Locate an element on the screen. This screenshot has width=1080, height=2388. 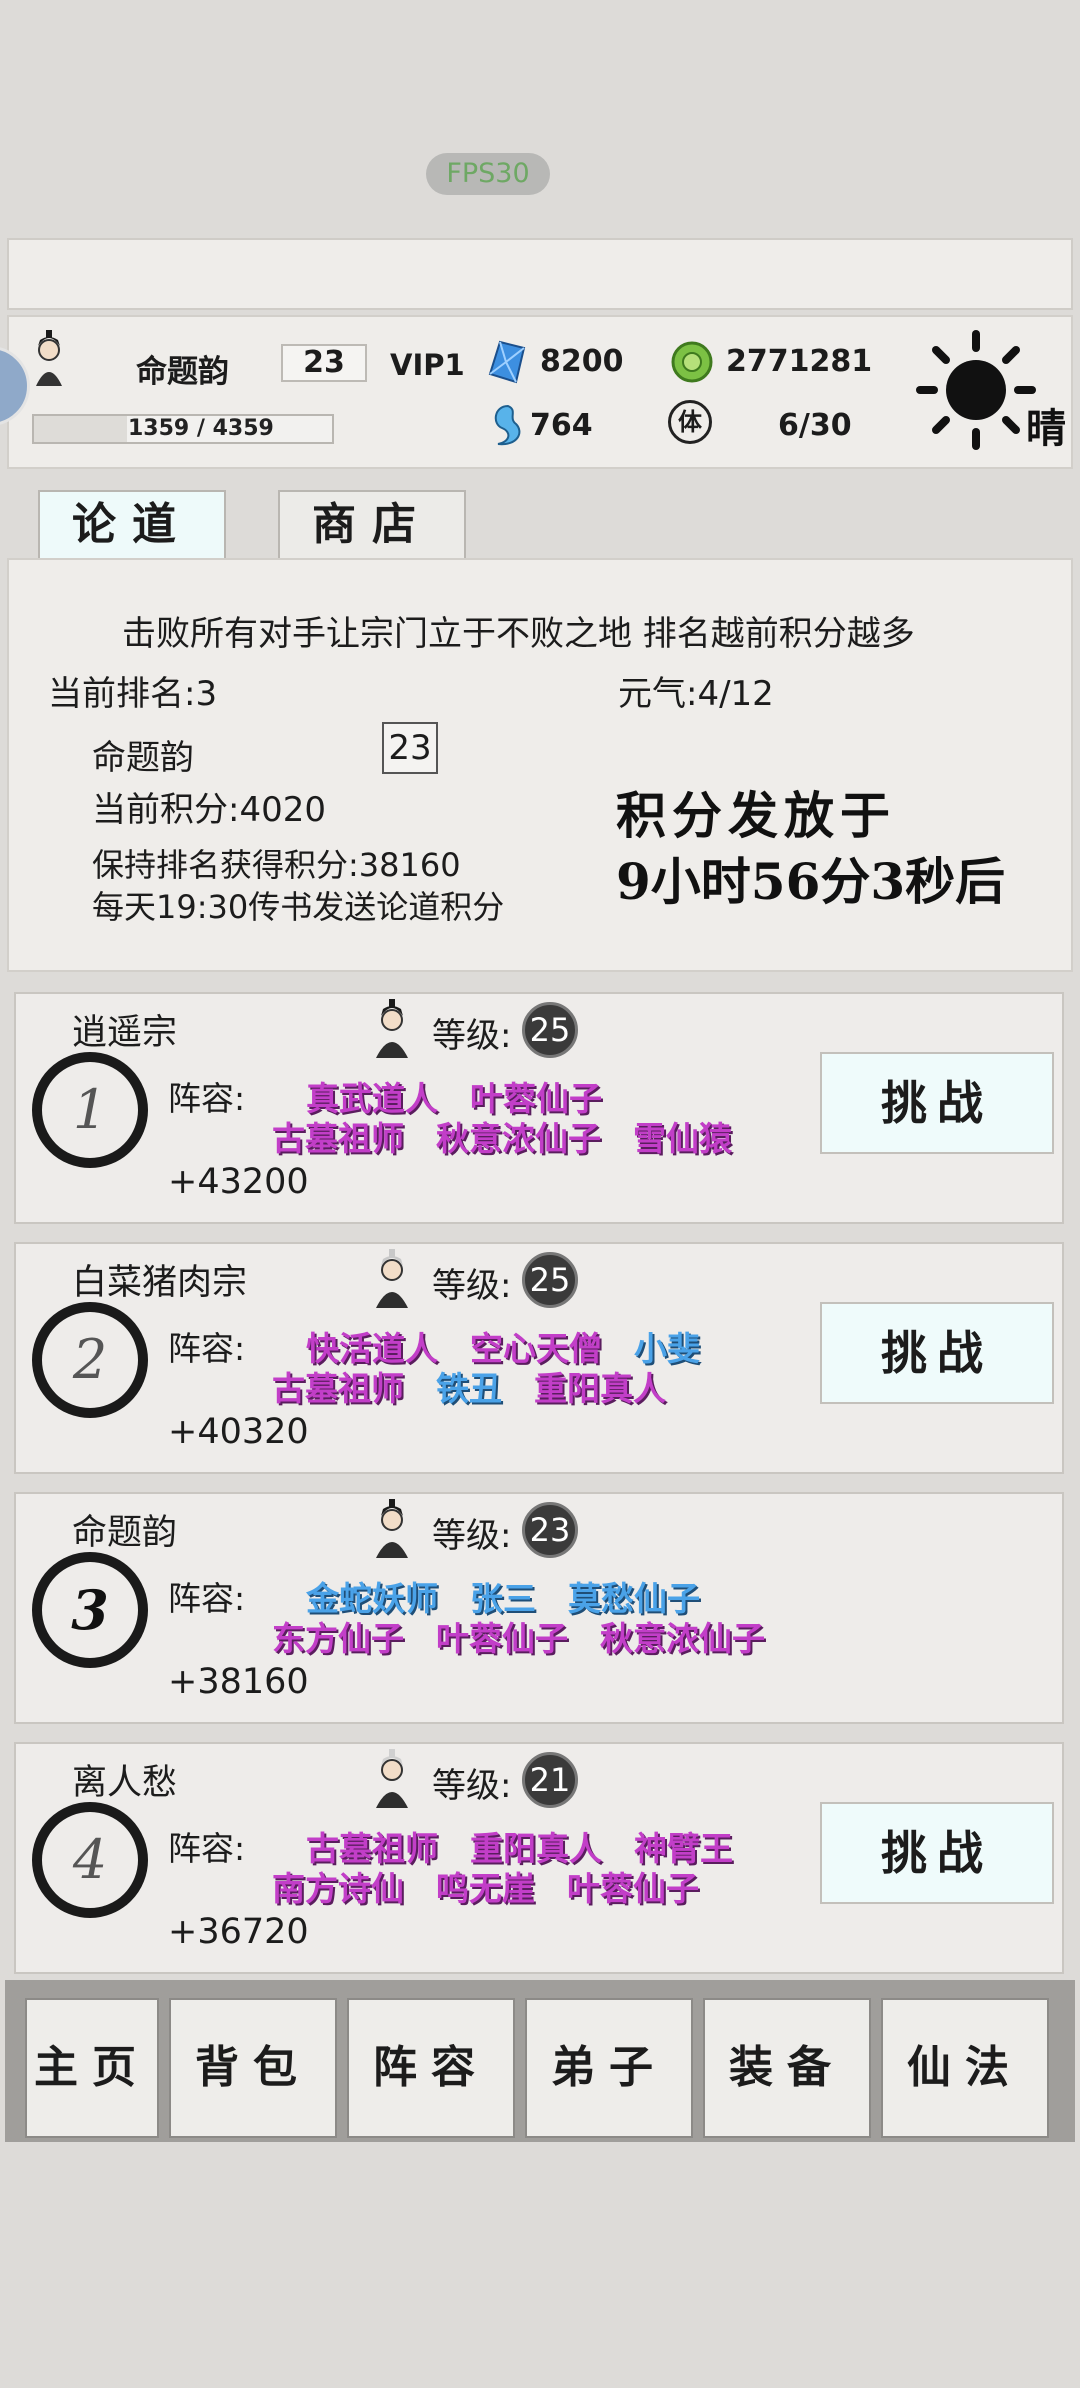
hero-name: 东方仙子 is located at coordinates (338, 1638).